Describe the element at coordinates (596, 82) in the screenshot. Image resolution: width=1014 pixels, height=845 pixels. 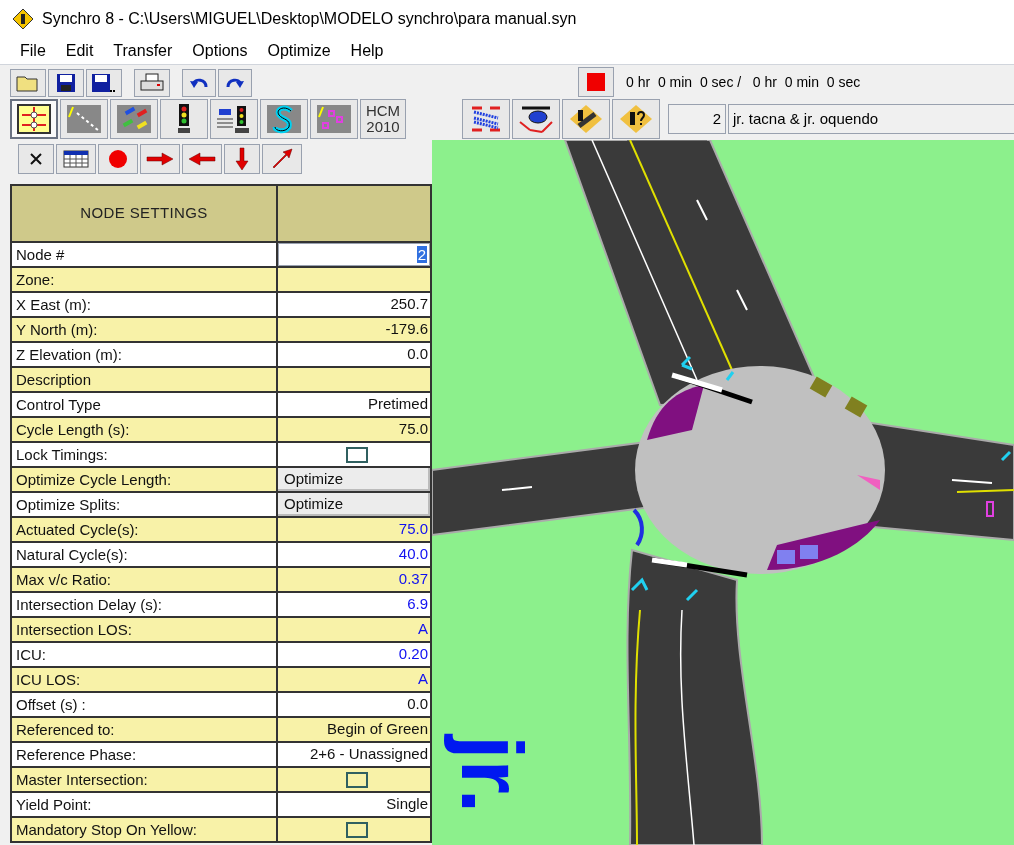
I see `stop-button` at that location.